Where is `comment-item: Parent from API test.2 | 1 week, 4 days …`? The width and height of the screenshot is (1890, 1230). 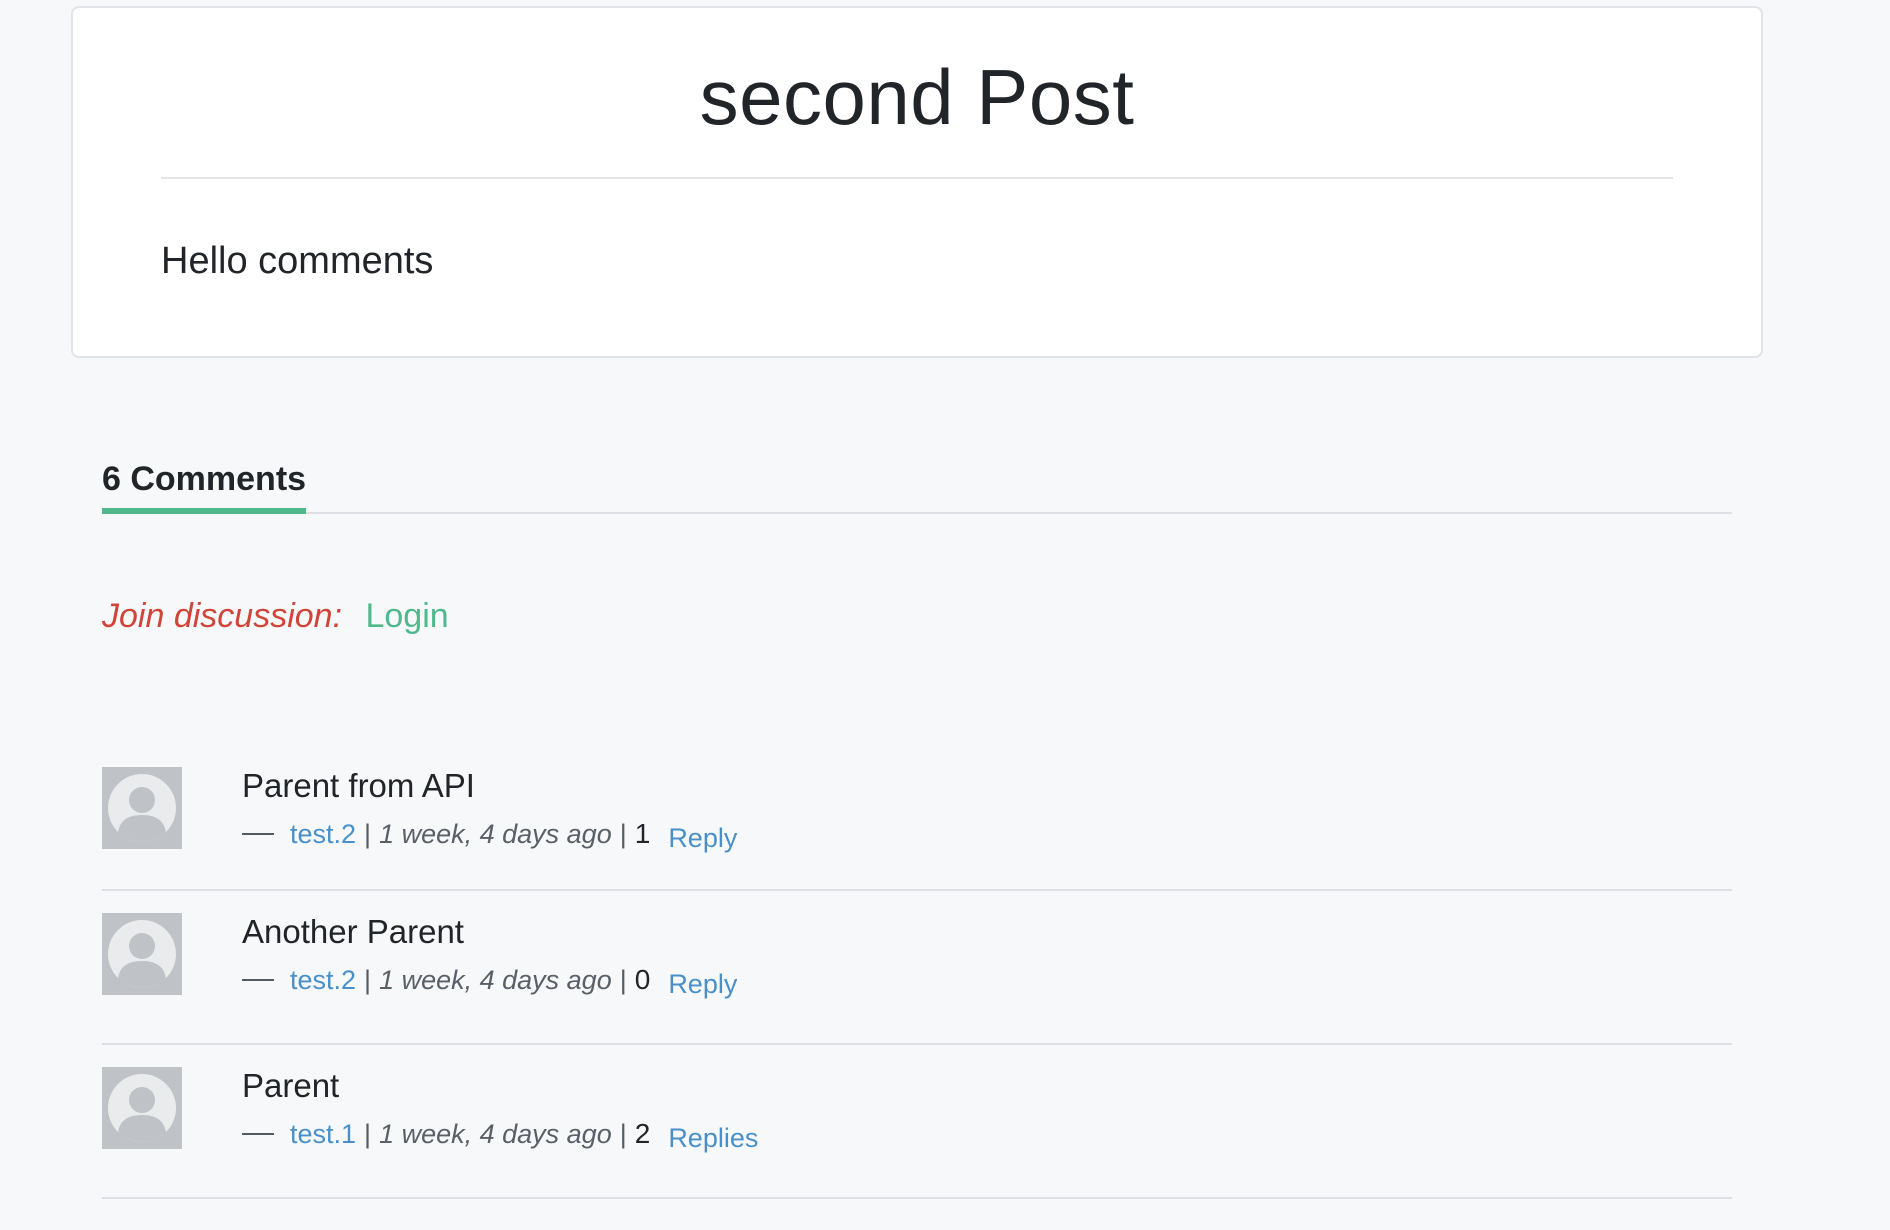
comment-item: Parent from API test.2 | 1 week, 4 days … is located at coordinates (917, 818).